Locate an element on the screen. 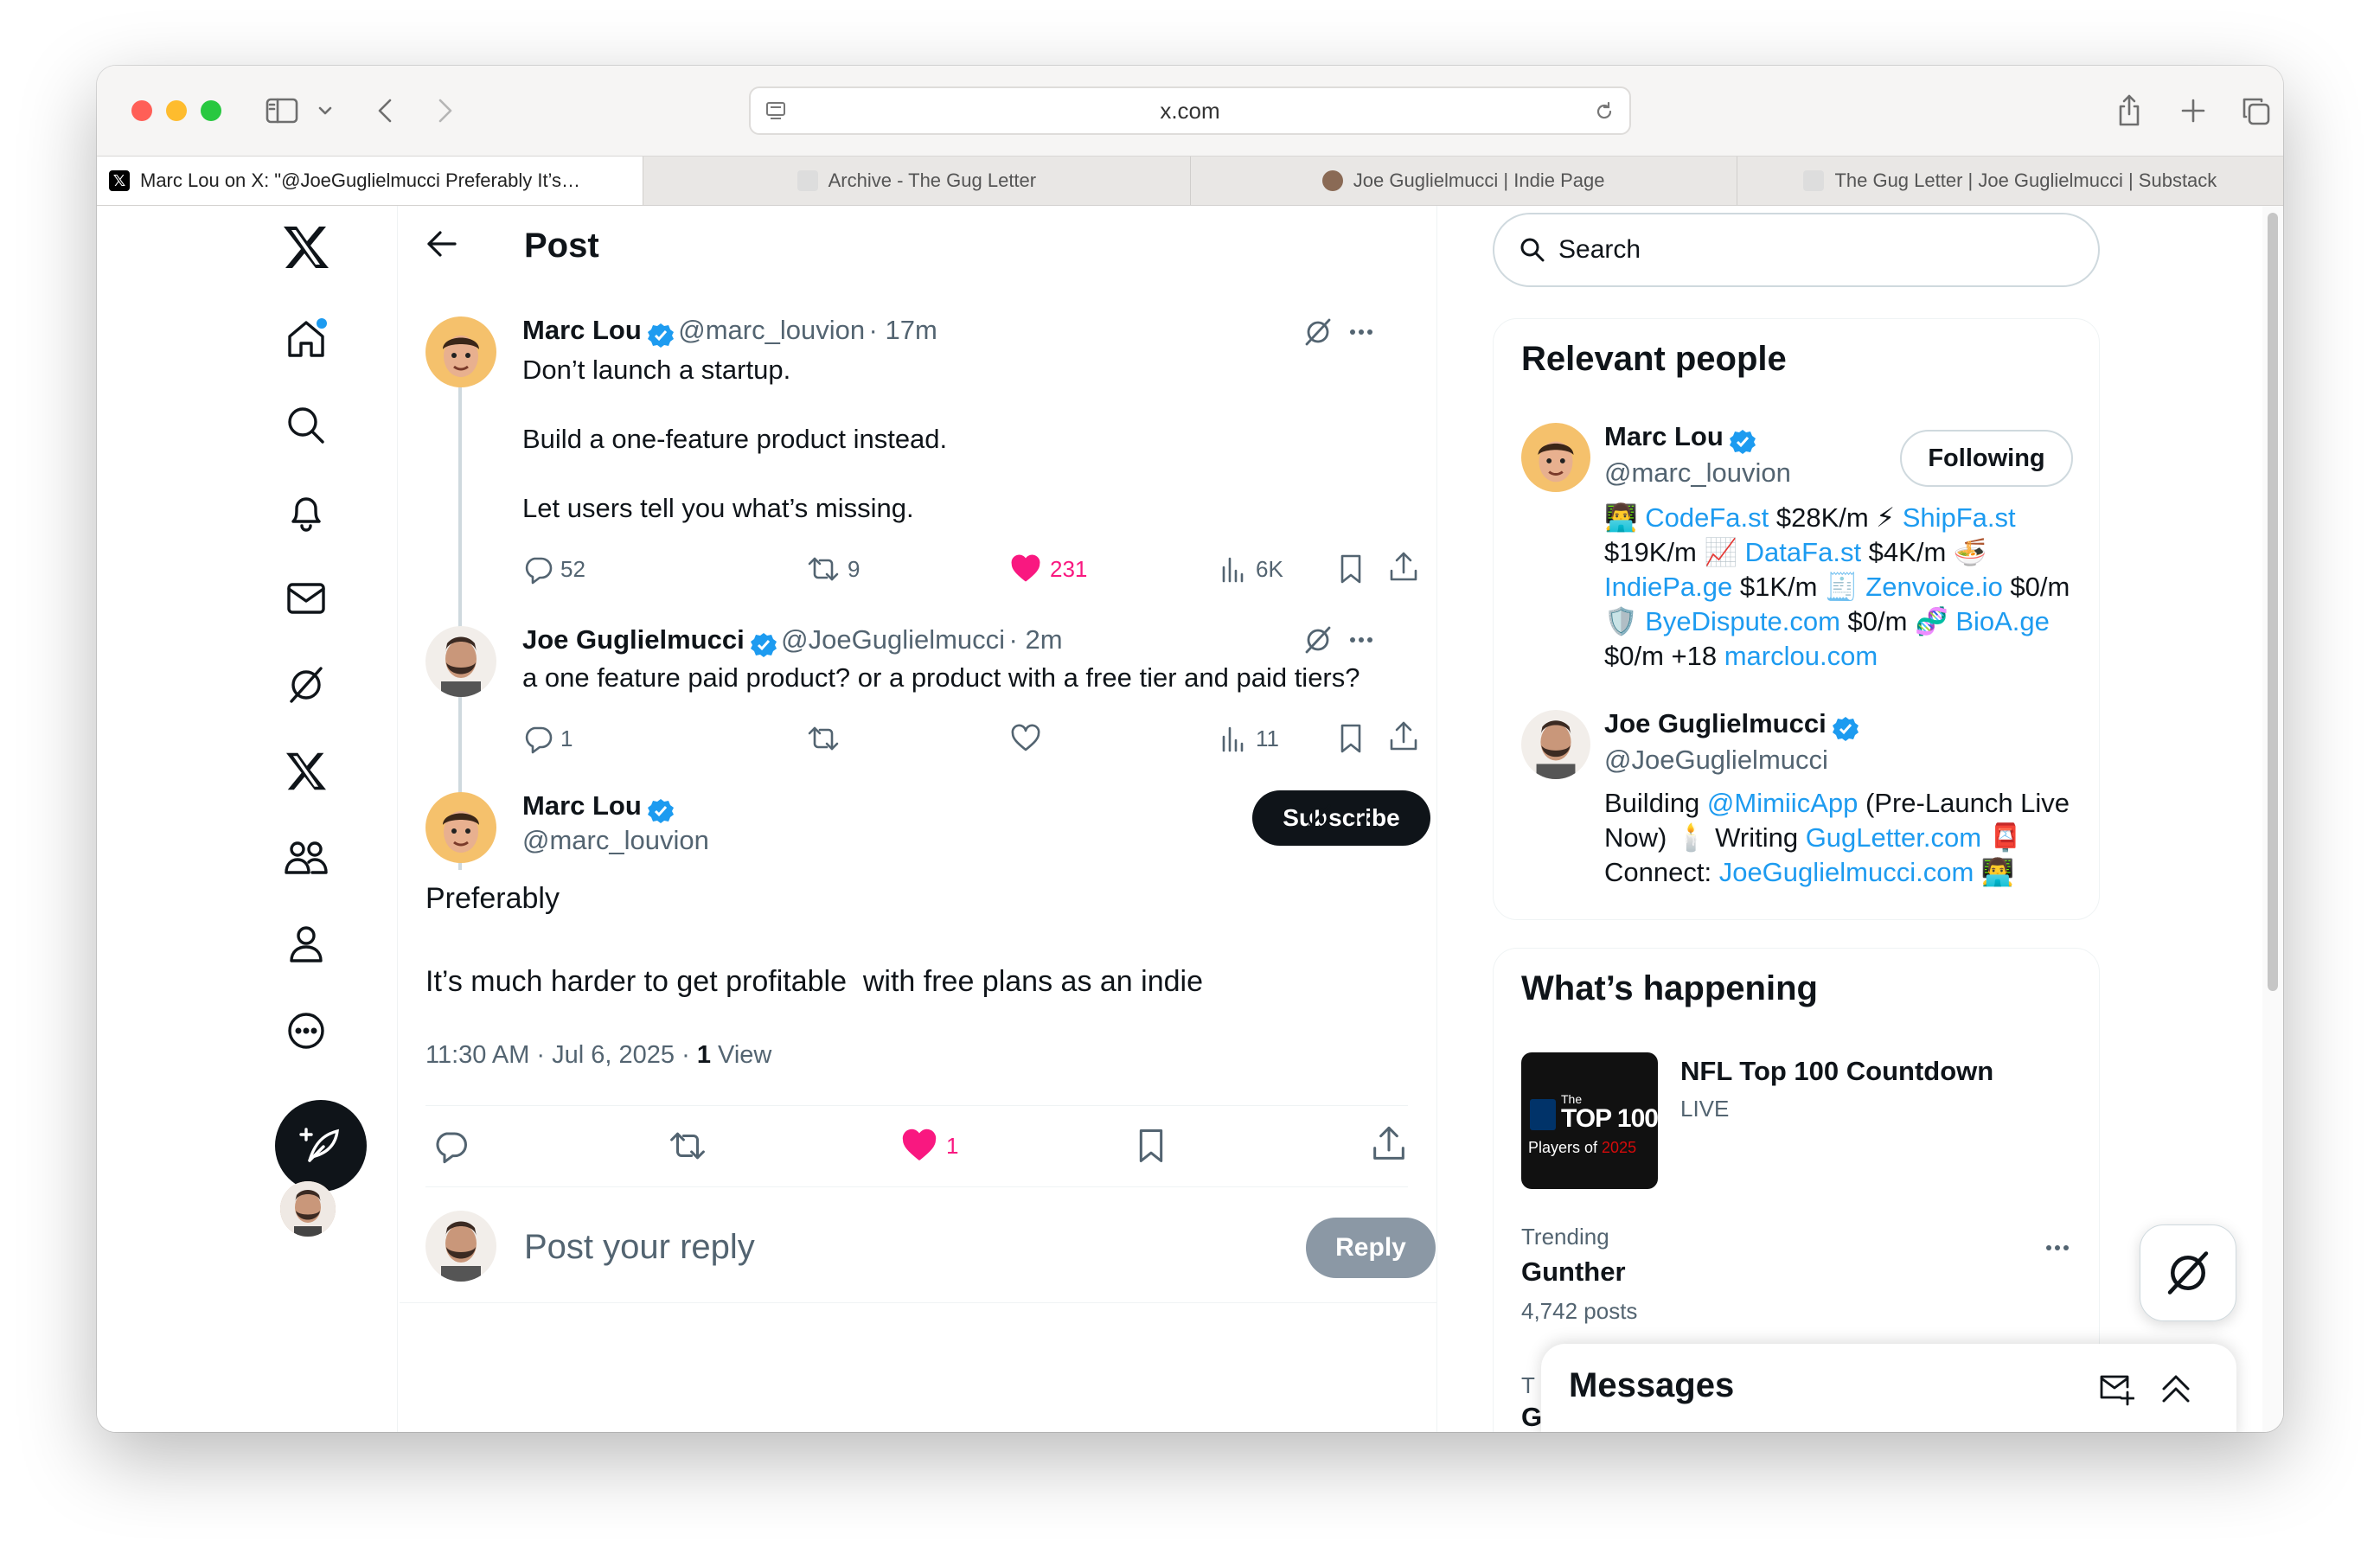 The image size is (2380, 1560). bio-link: GugLetter.com is located at coordinates (1893, 838).